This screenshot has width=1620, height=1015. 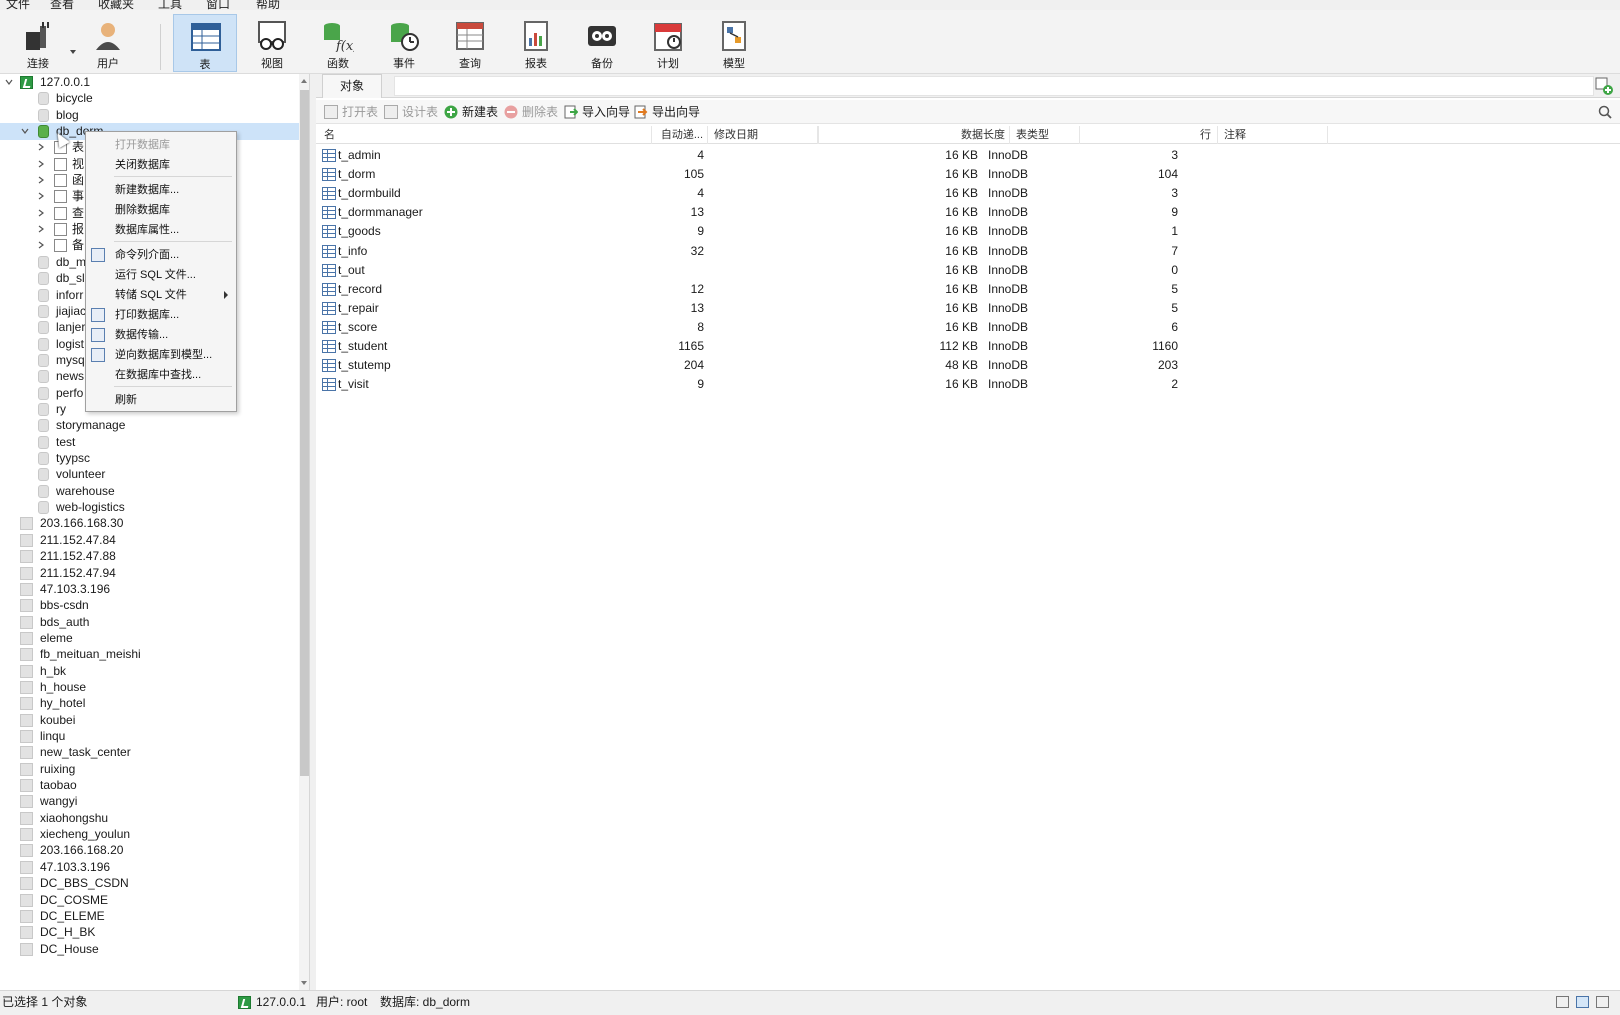 I want to click on tree-connection: bds_auth, so click(x=154, y=622).